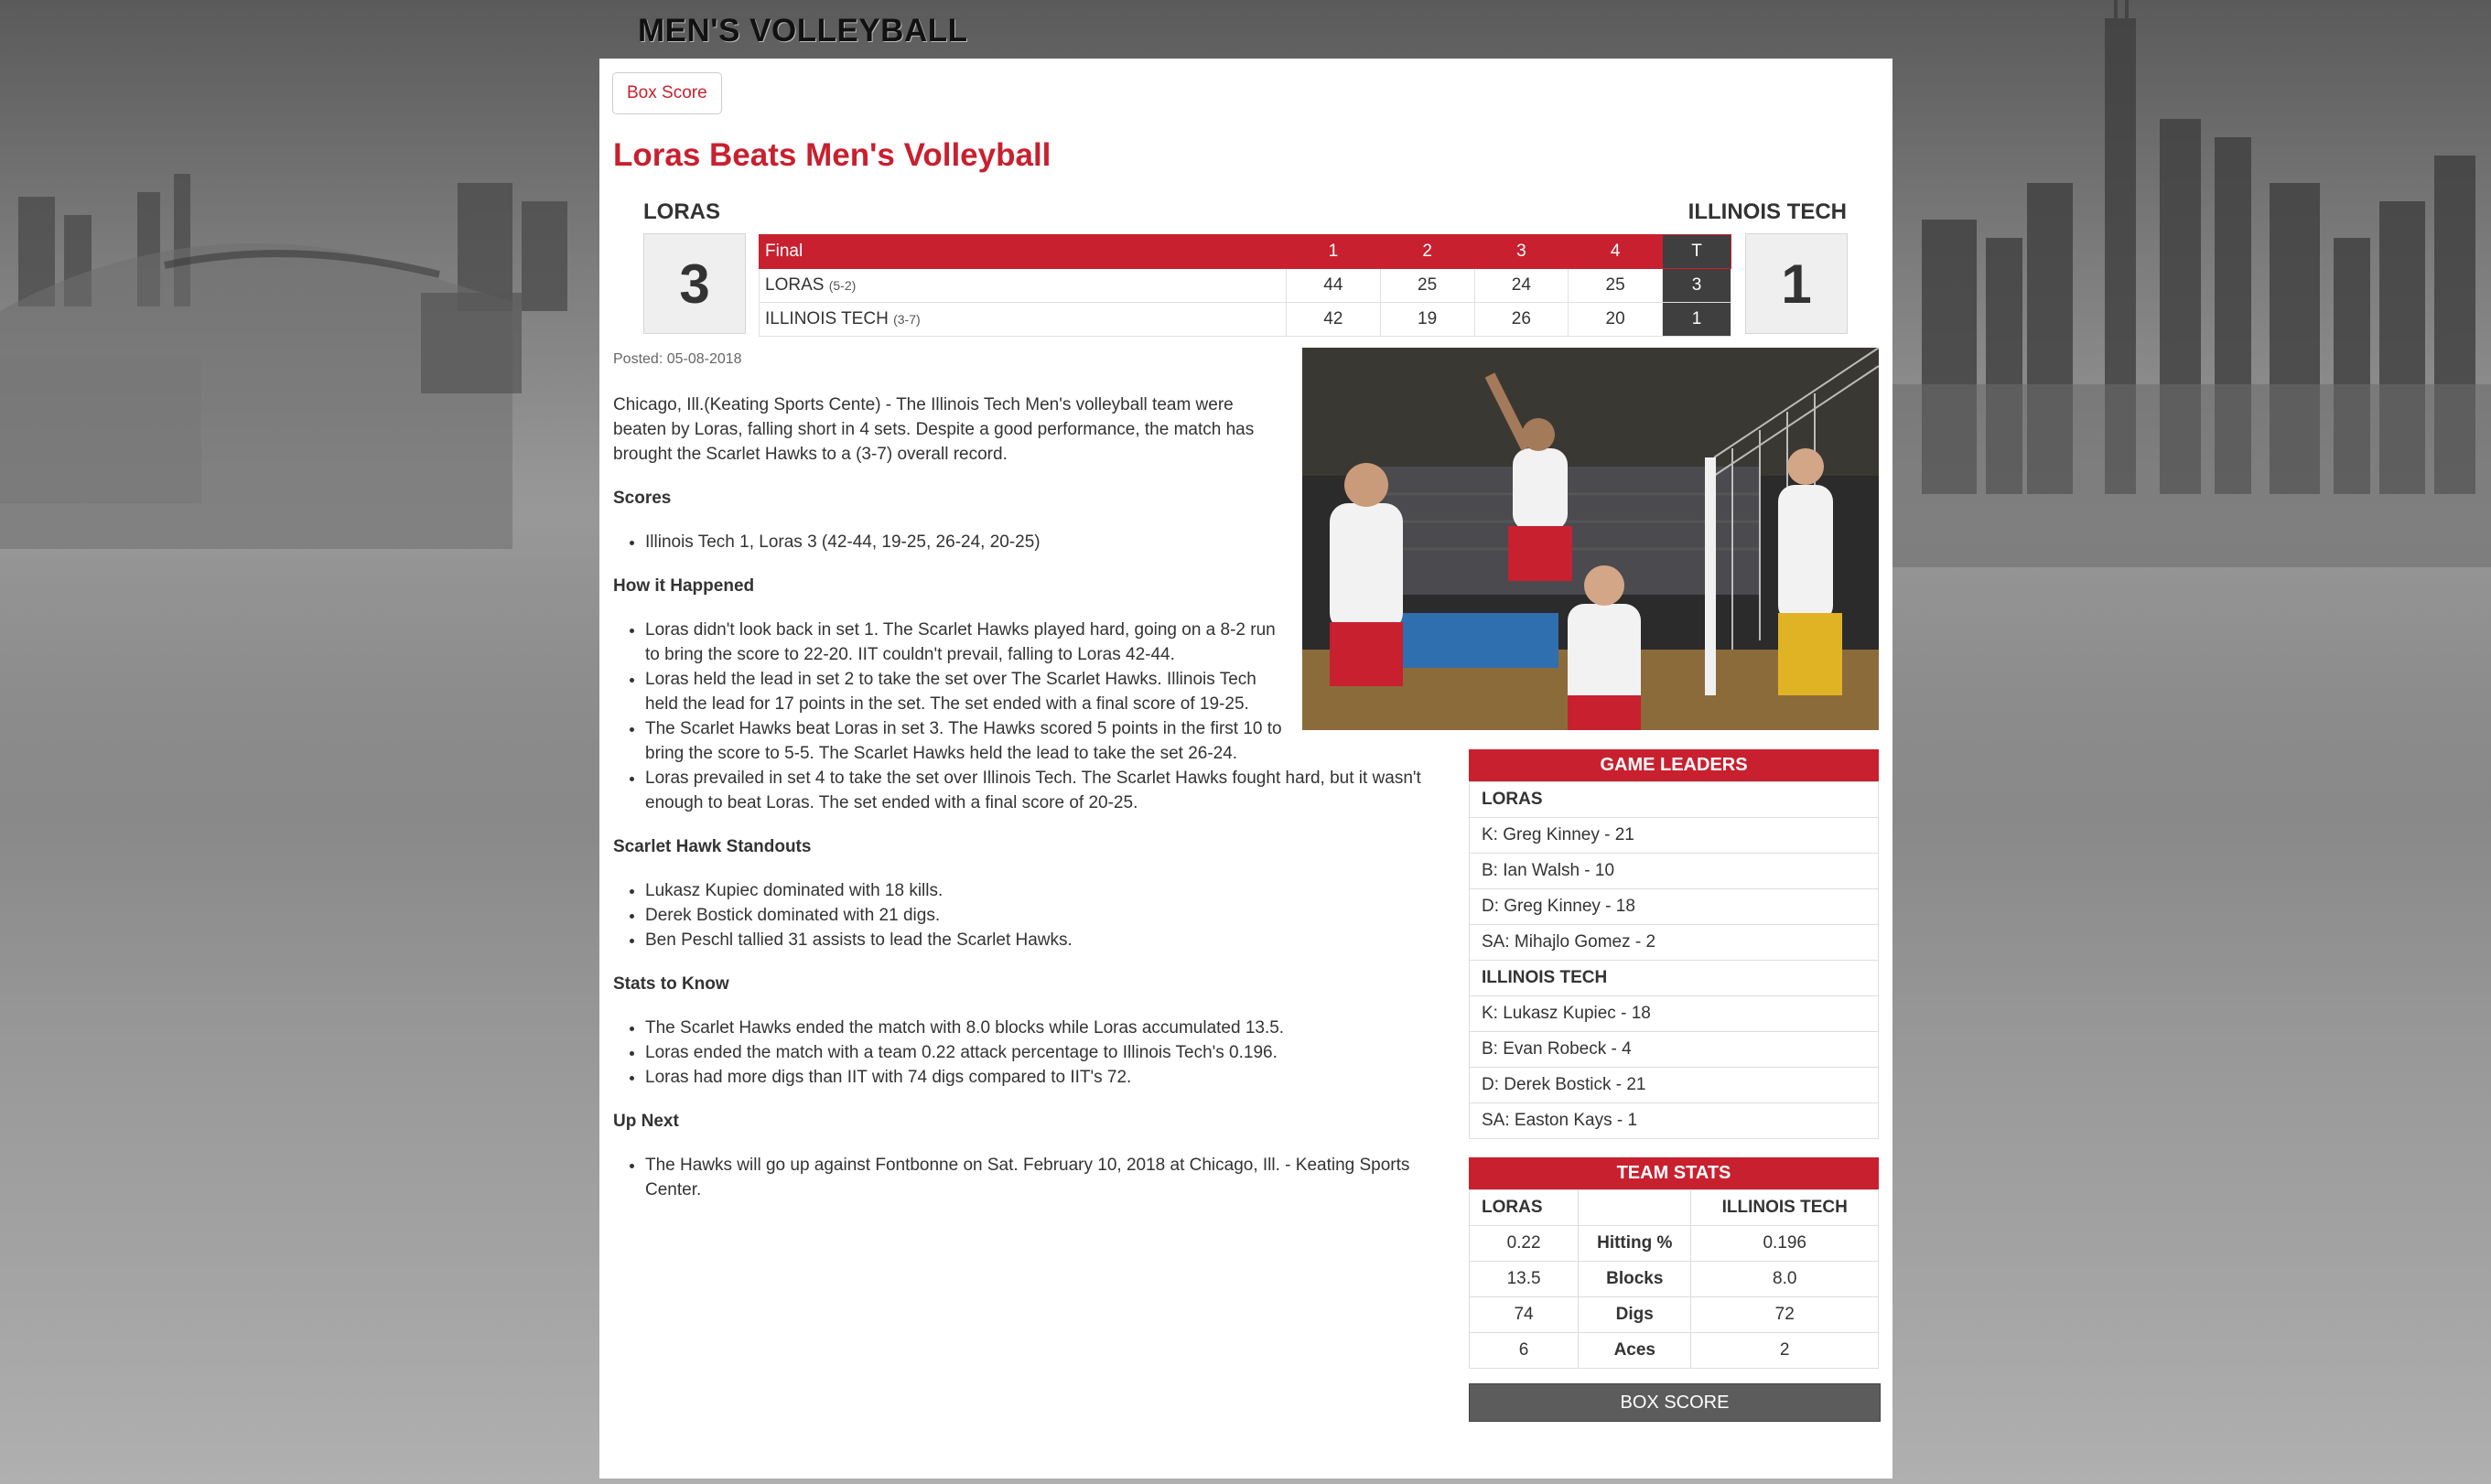 This screenshot has height=1484, width=2491. I want to click on leader-entry: B: Ian Walsh - 10, so click(1674, 871).